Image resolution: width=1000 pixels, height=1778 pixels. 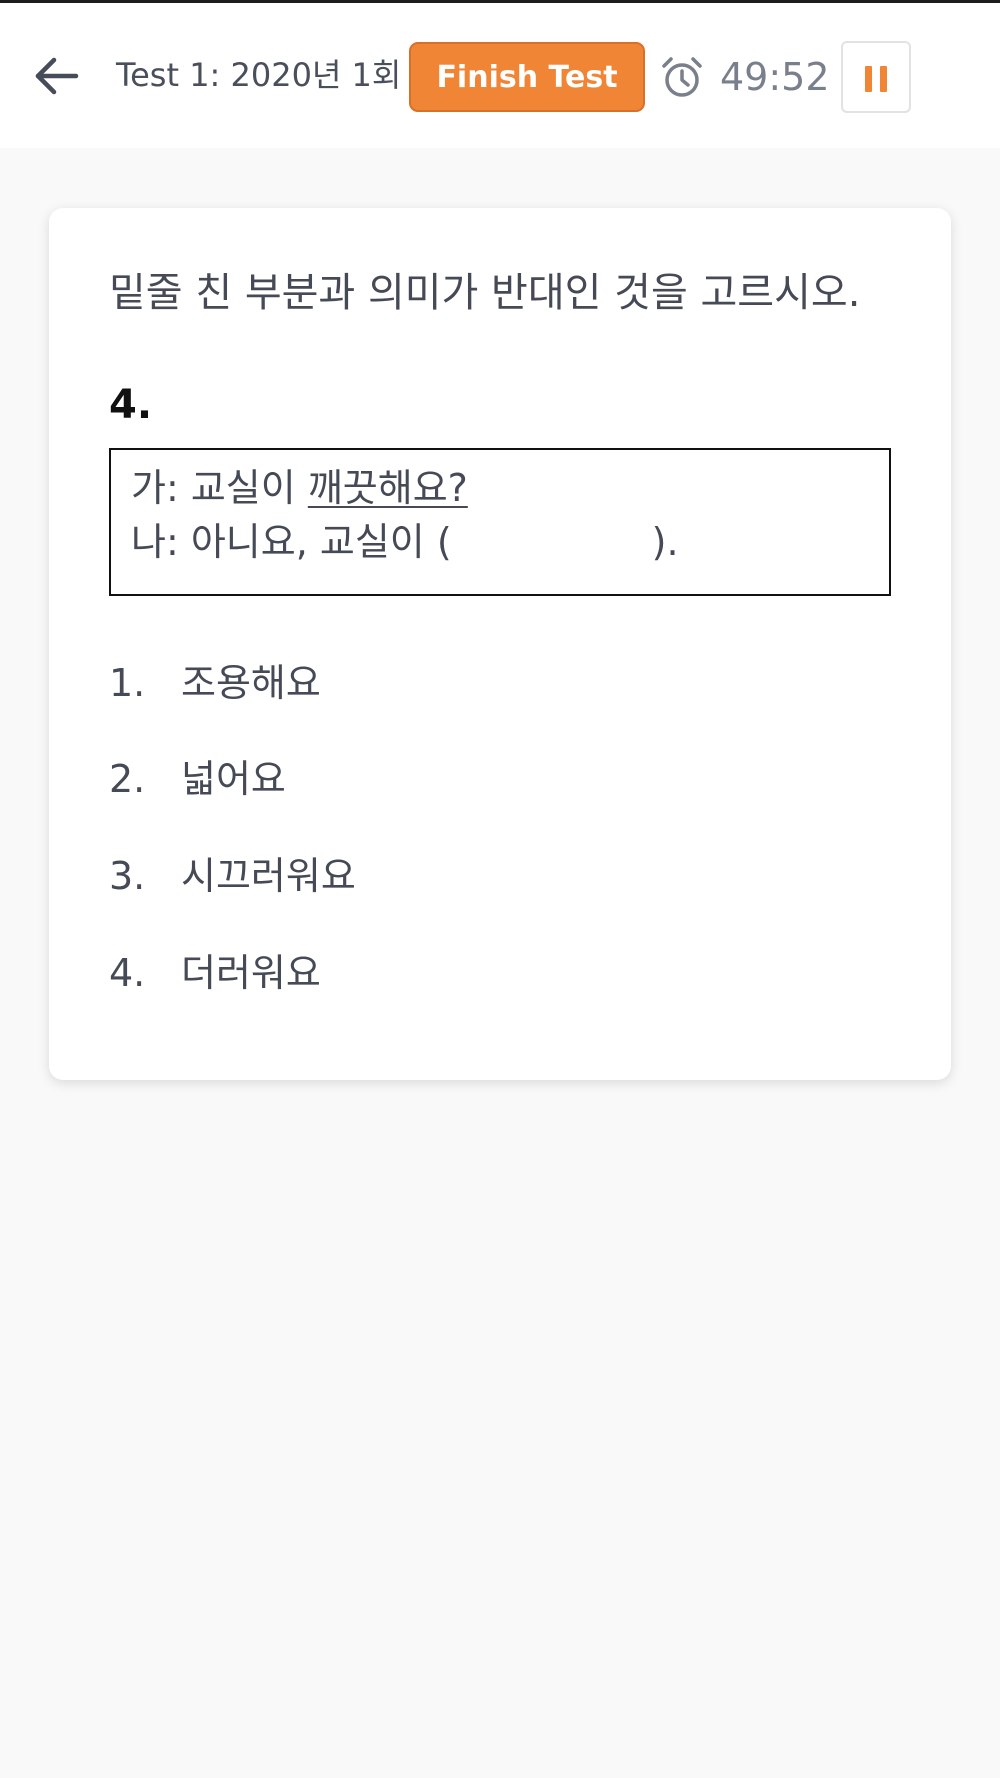 I want to click on arrow-left-icon, so click(x=57, y=76).